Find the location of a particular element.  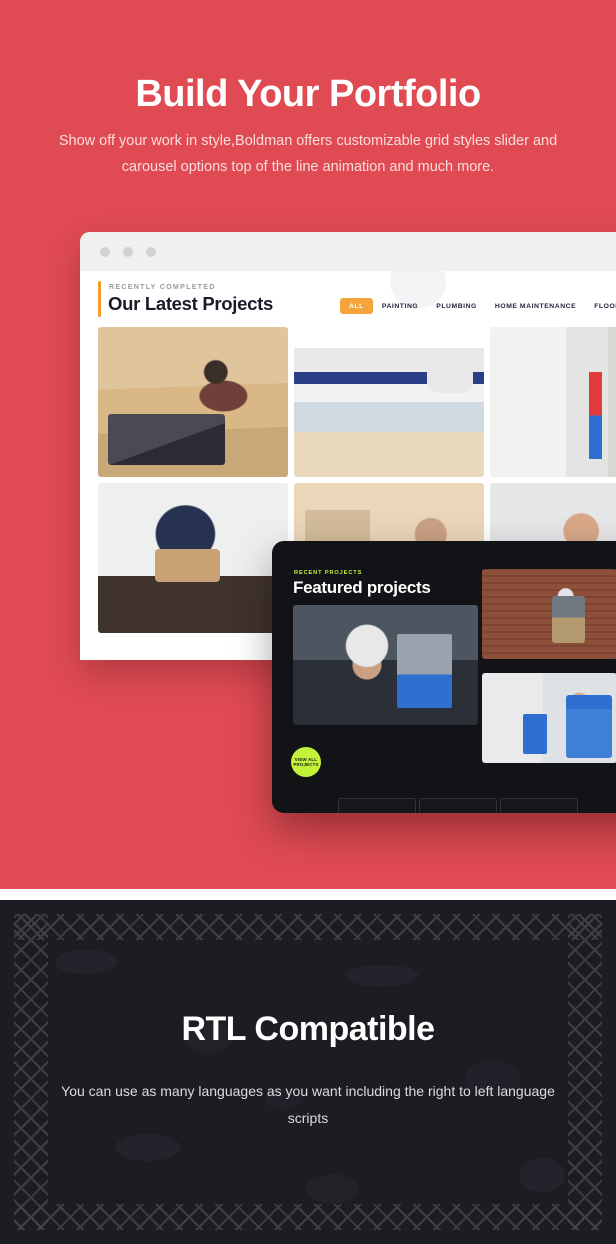

featured-photo-brick-wall-worker is located at coordinates (549, 614).